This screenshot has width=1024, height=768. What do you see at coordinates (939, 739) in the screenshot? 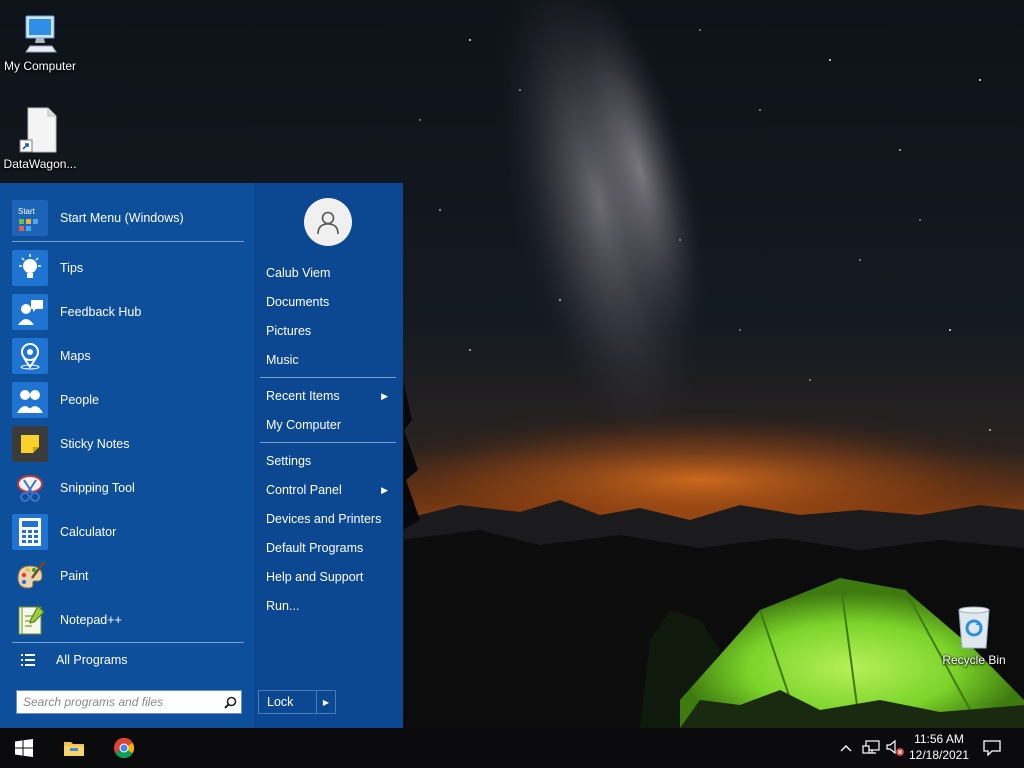
I see `clock-time: 11:56 AM` at bounding box center [939, 739].